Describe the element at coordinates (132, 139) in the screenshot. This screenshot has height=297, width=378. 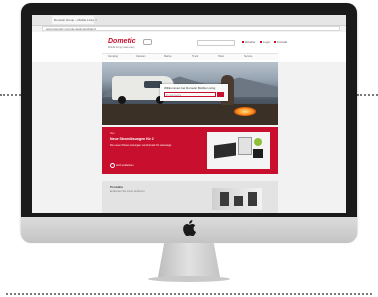
I see `promo-title: Neue Stromlösungen für 2` at that location.